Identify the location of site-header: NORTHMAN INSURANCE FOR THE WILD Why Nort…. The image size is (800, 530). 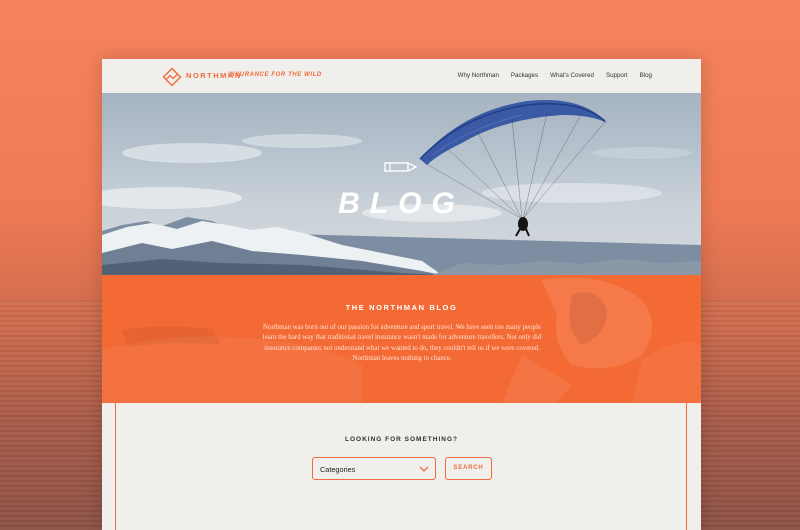
(401, 76).